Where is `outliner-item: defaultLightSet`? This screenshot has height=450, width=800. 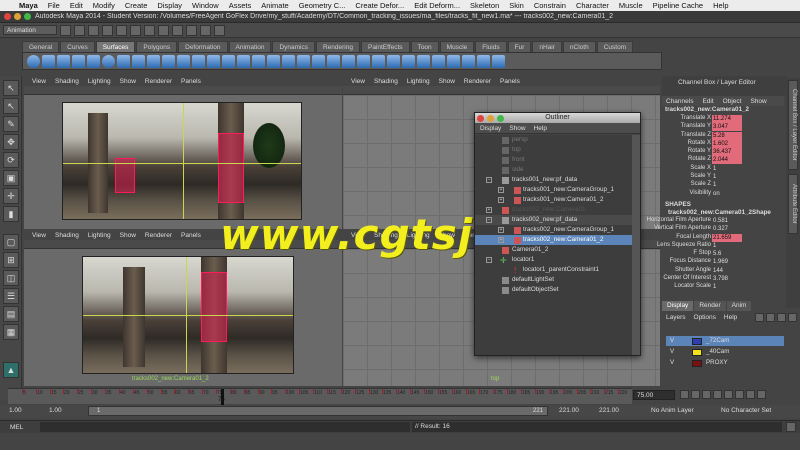 outliner-item: defaultLightSet is located at coordinates (554, 280).